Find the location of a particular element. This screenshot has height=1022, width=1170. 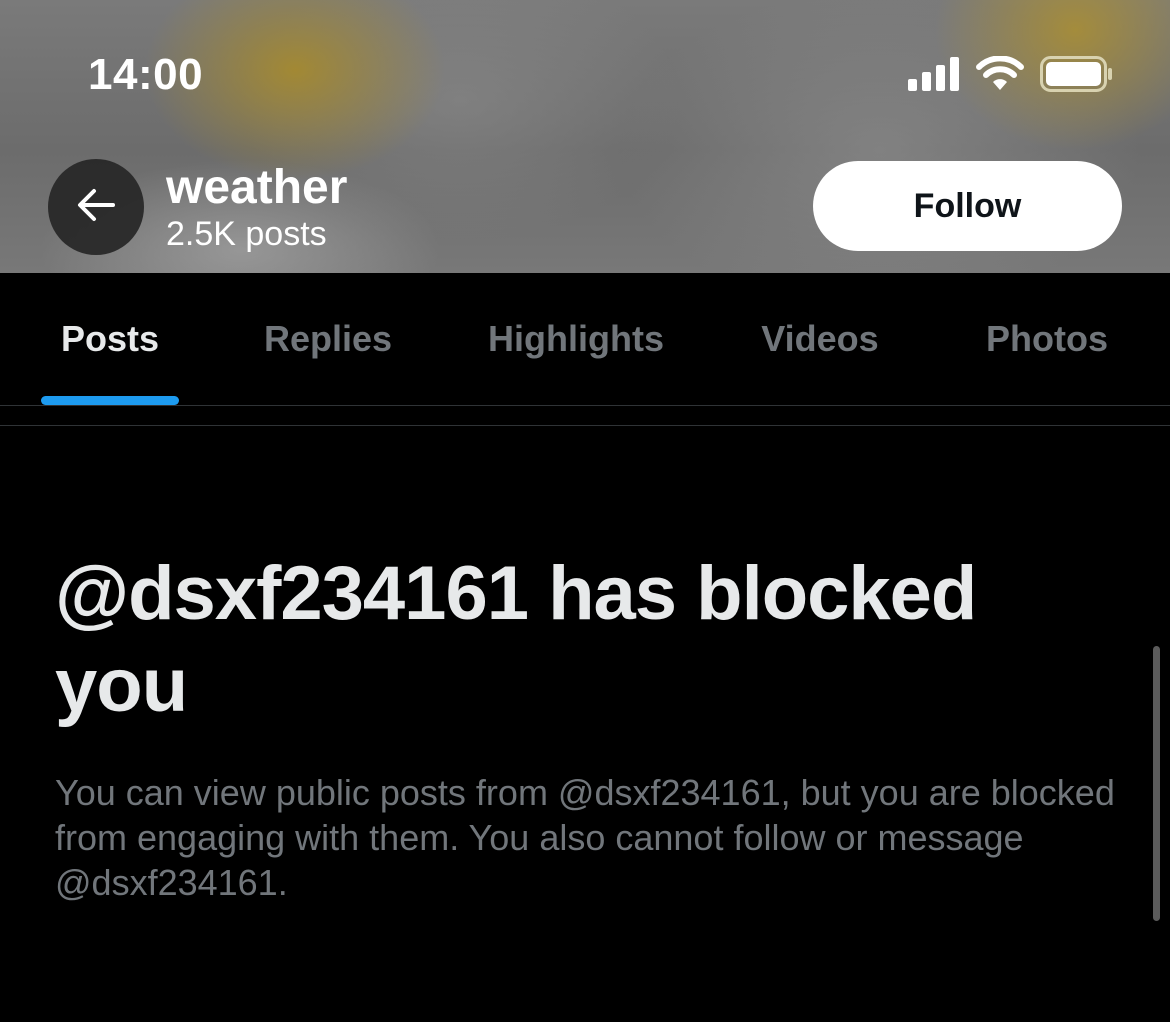

tab-videos: Videos is located at coordinates (820, 339).